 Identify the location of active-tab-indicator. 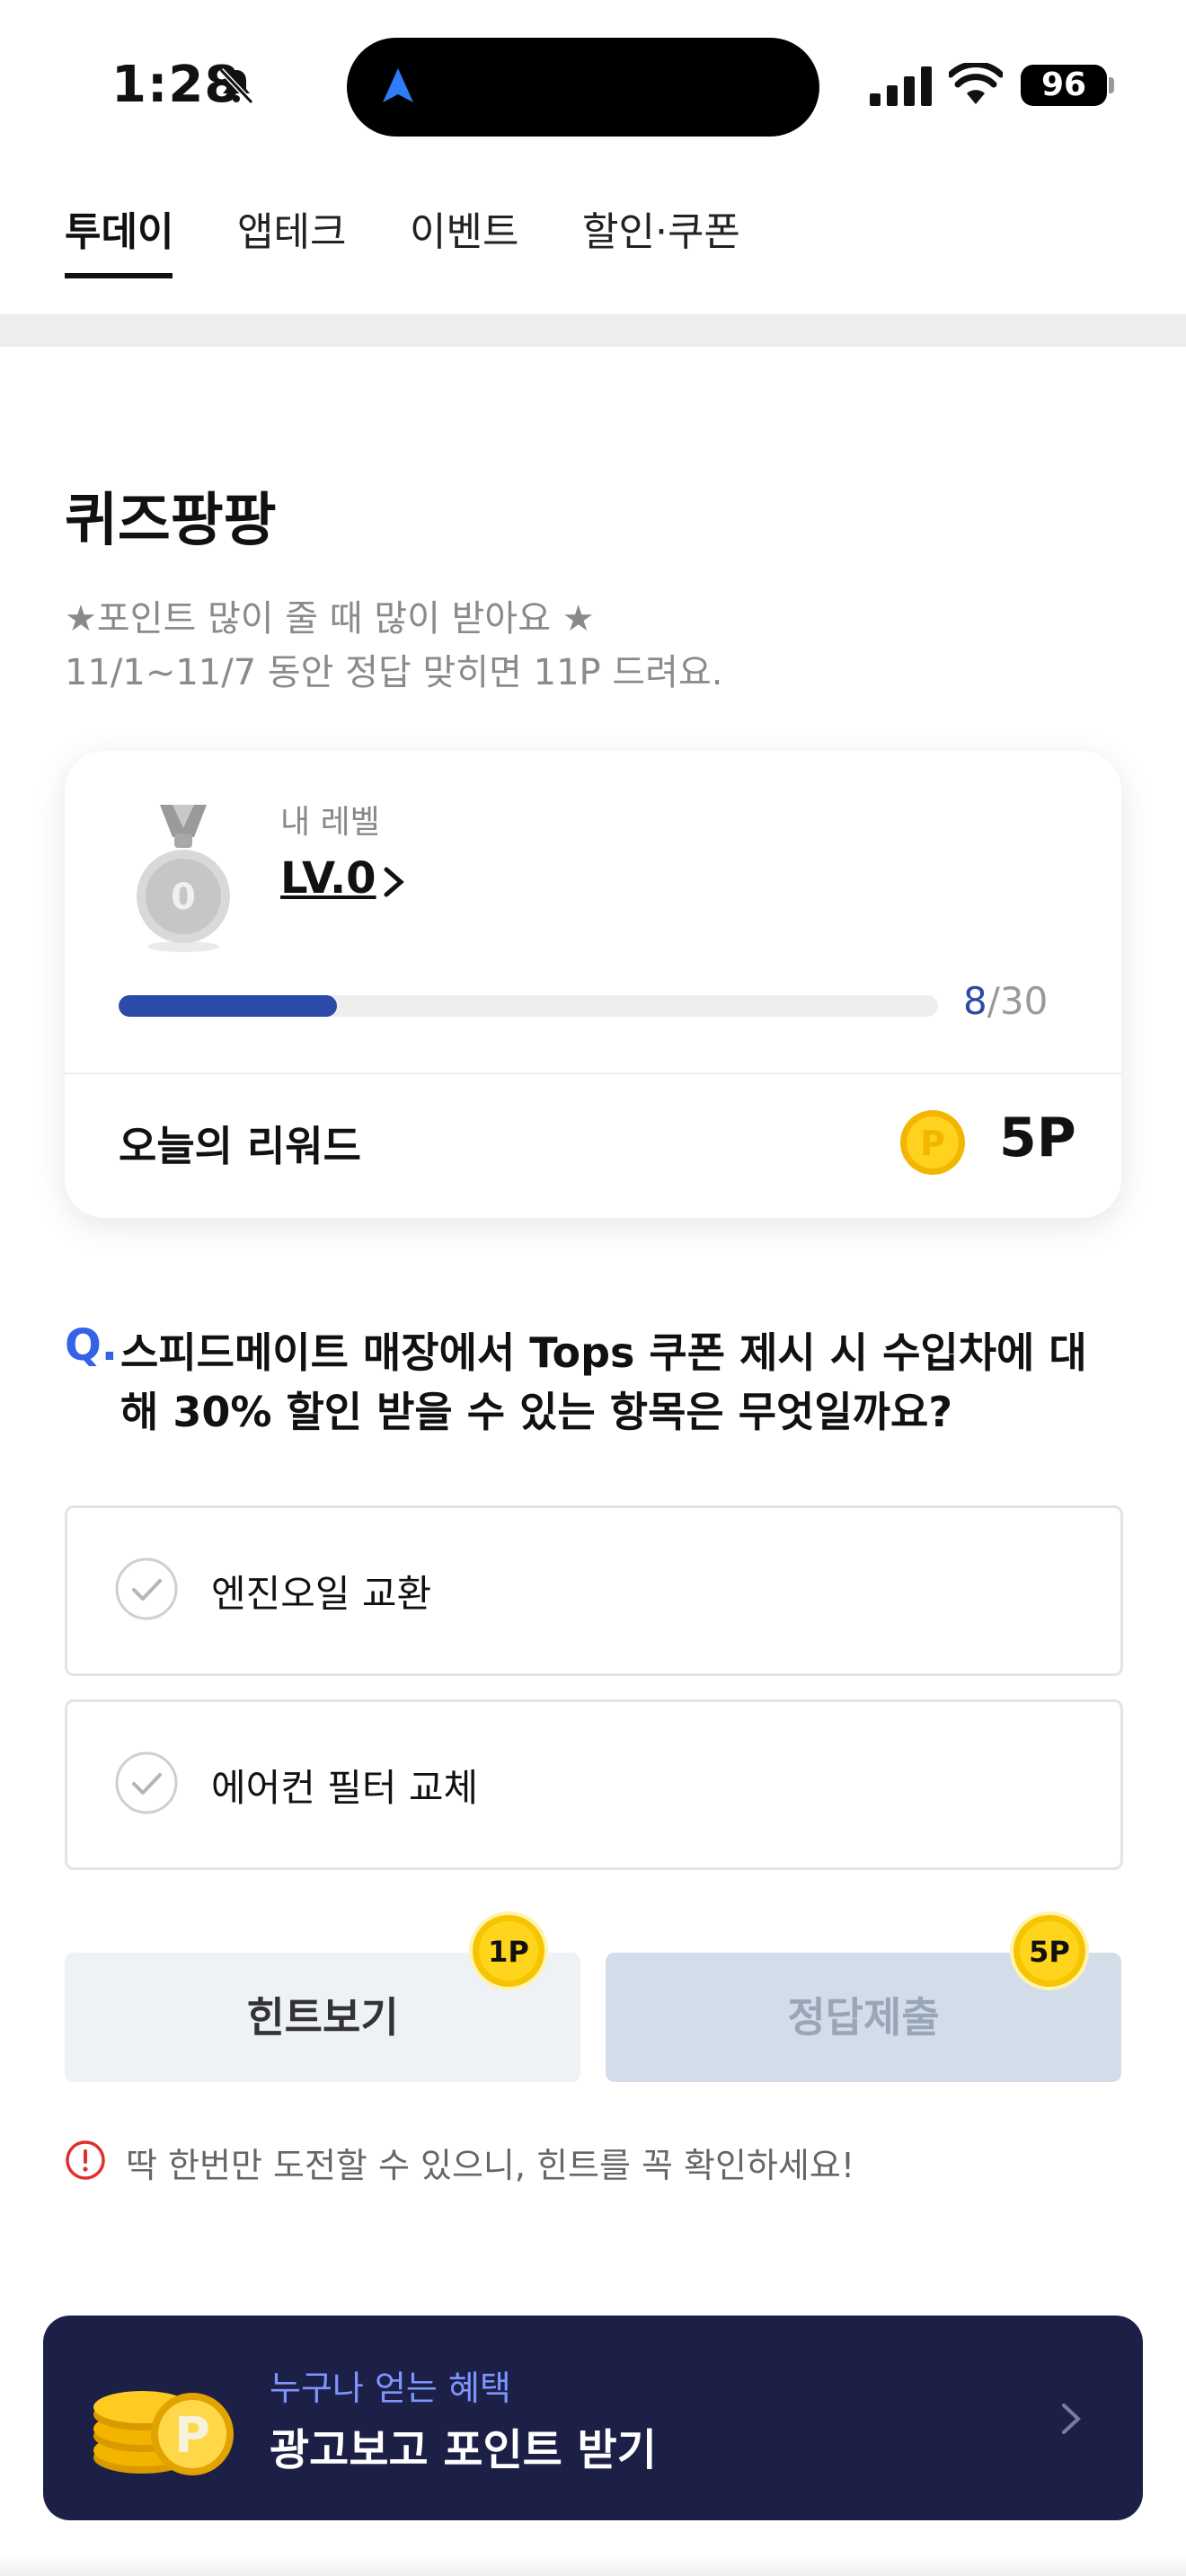
(119, 275).